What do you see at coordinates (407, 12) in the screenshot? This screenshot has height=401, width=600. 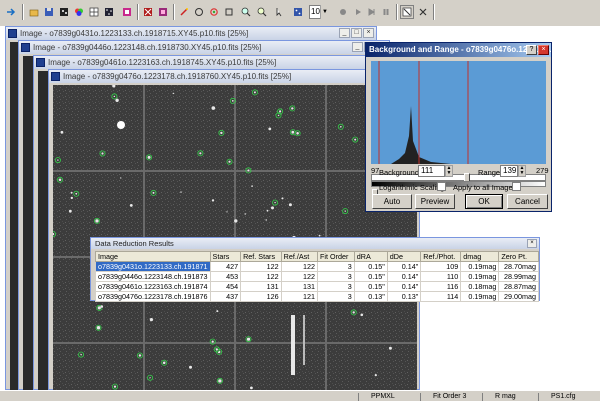 I see `panel-icon` at bounding box center [407, 12].